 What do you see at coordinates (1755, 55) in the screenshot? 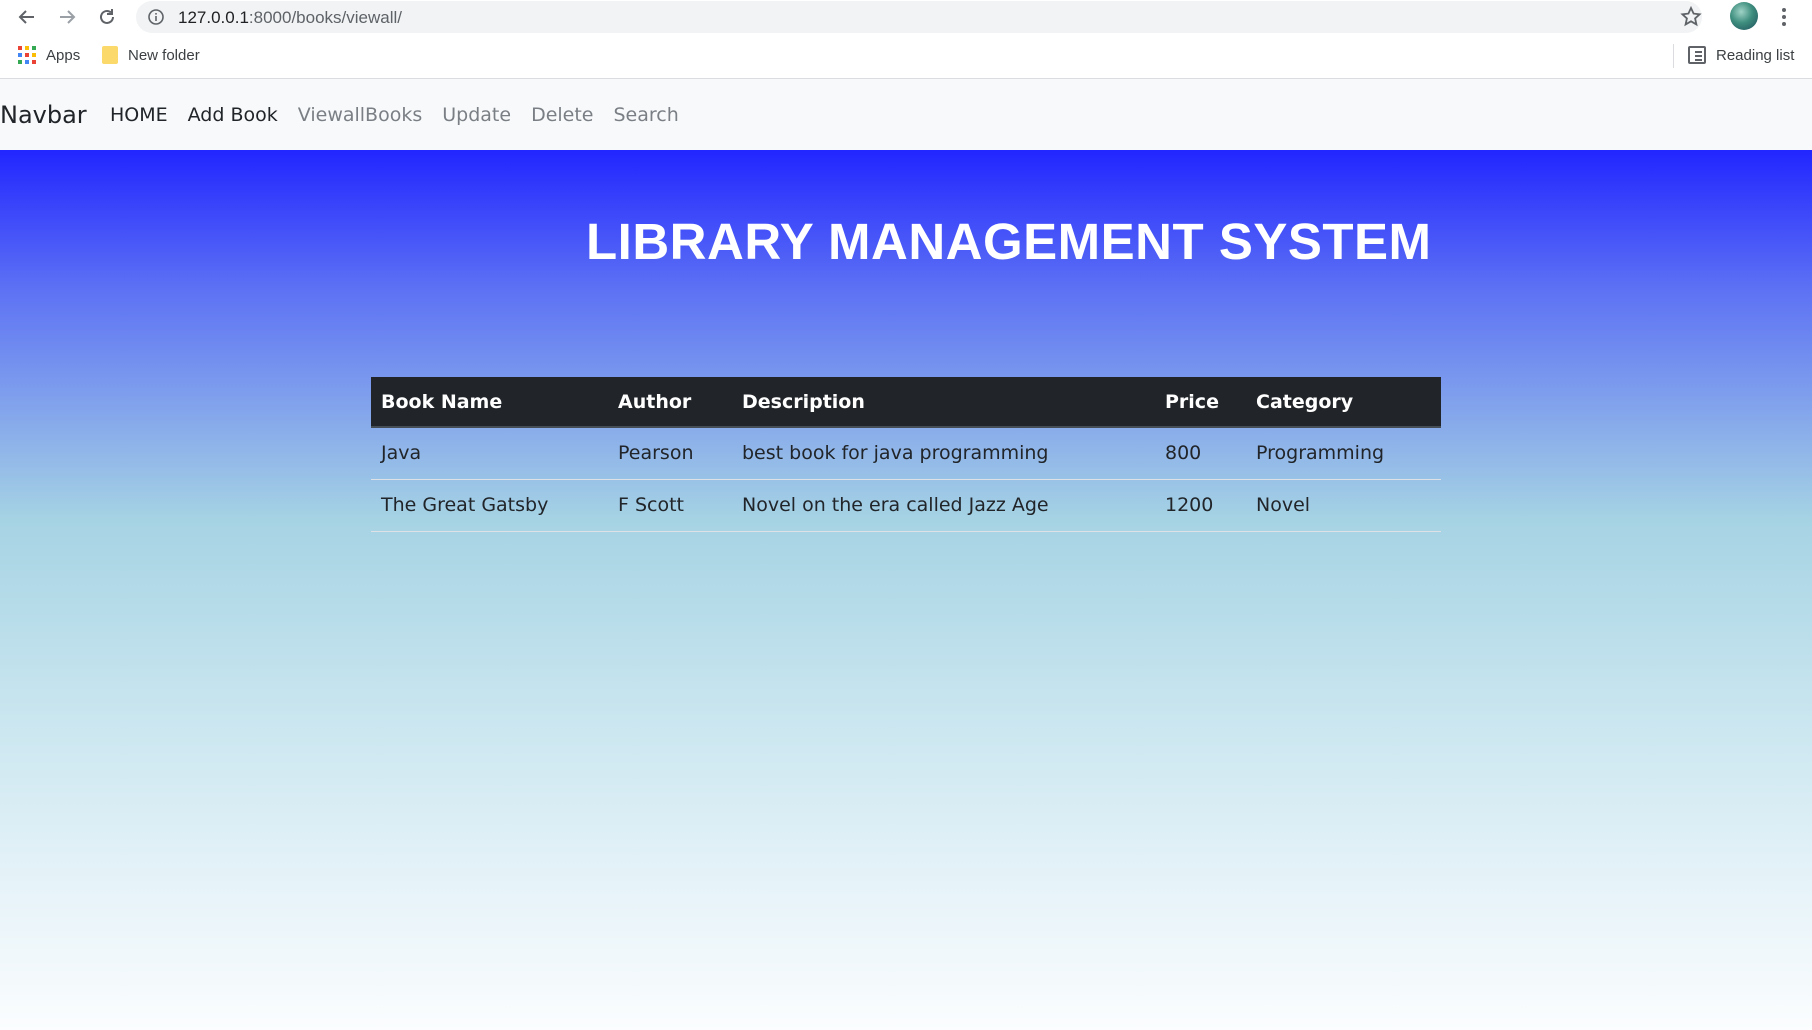
I see `reading-list-label: Reading list` at bounding box center [1755, 55].